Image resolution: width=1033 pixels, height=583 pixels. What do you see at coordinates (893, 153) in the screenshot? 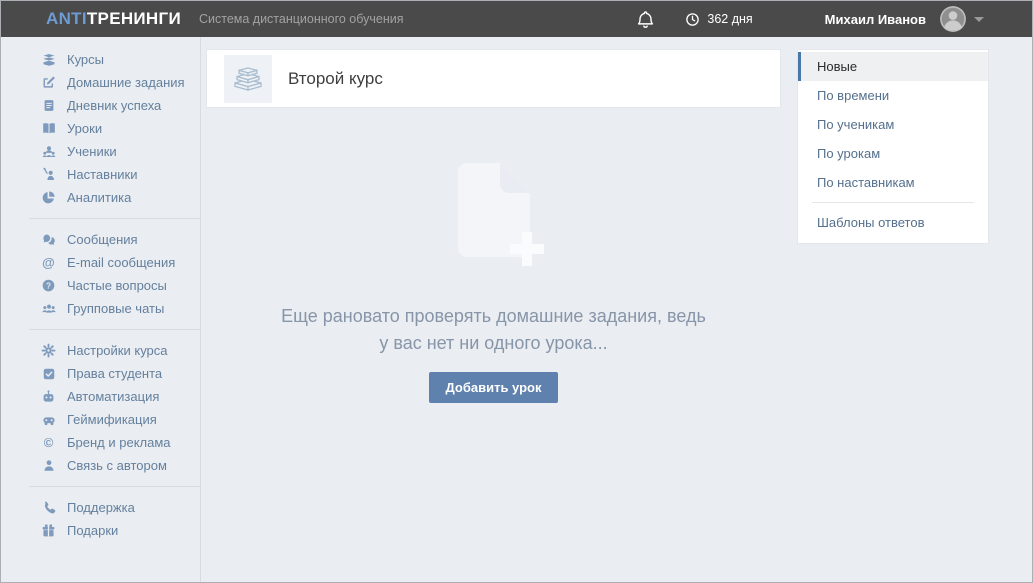
I see `filter-item-by-lessons: По урокам` at bounding box center [893, 153].